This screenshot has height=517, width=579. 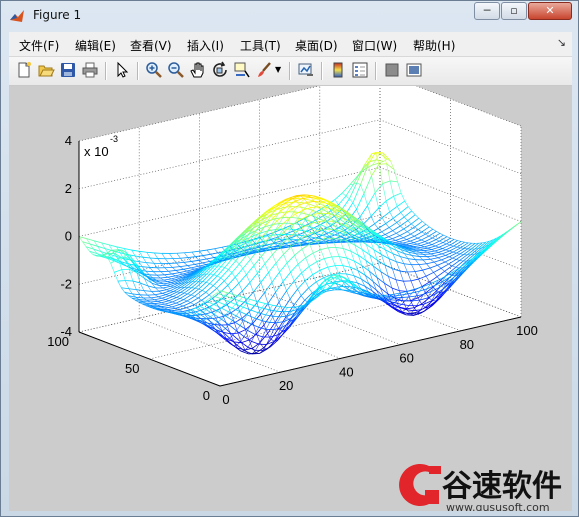 I want to click on legend-icon, so click(x=360, y=70).